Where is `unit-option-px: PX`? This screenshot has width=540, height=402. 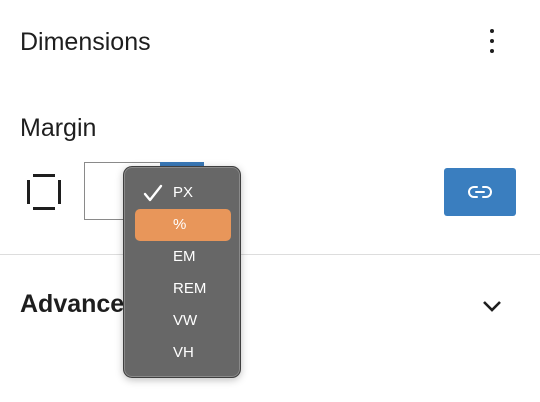 unit-option-px: PX is located at coordinates (183, 193).